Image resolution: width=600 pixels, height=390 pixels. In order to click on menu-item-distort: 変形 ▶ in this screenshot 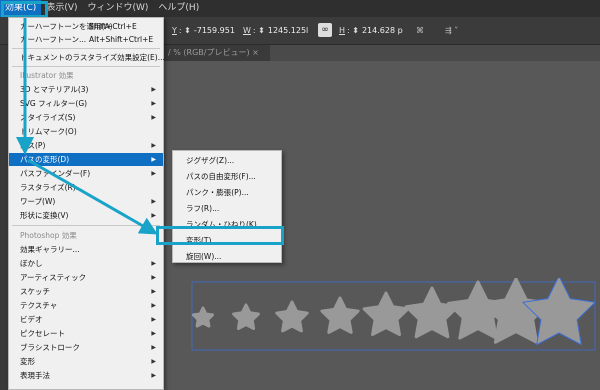, I will do `click(86, 361)`.